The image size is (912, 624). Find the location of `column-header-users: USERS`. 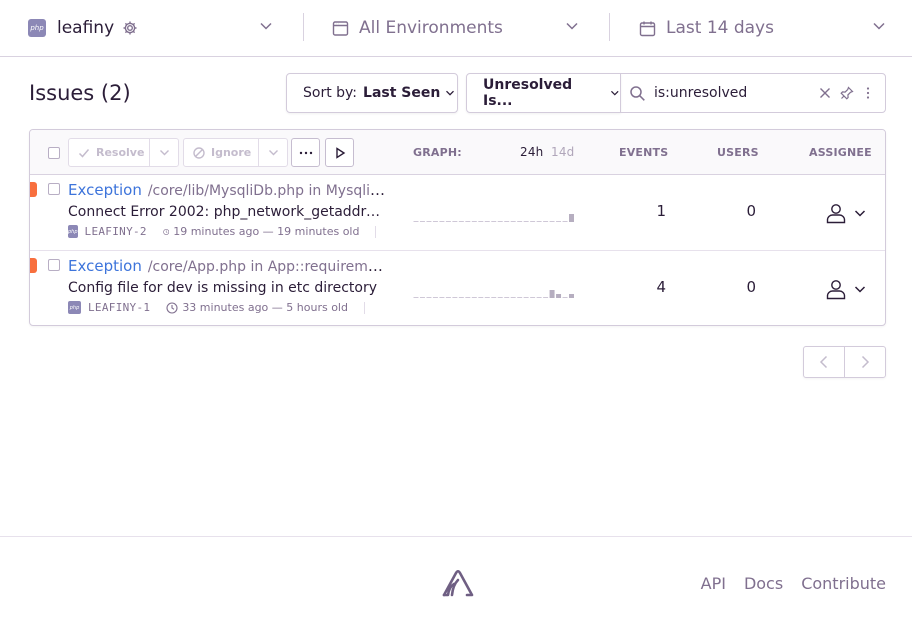

column-header-users: USERS is located at coordinates (738, 152).